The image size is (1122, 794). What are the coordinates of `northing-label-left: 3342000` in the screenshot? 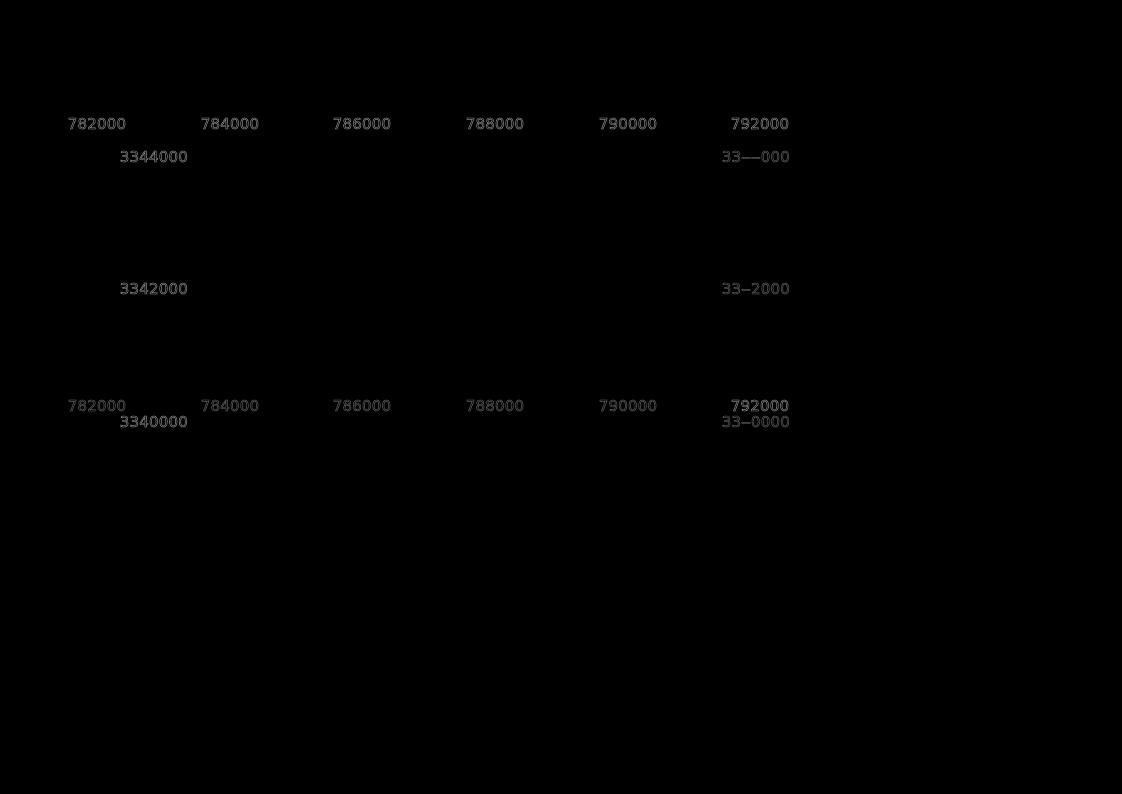 It's located at (153, 289).